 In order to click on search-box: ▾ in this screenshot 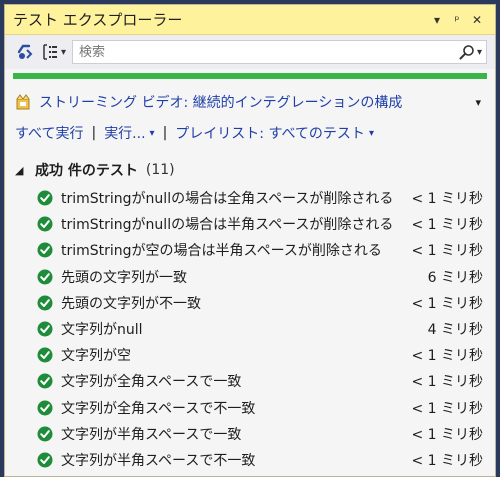, I will do `click(279, 52)`.